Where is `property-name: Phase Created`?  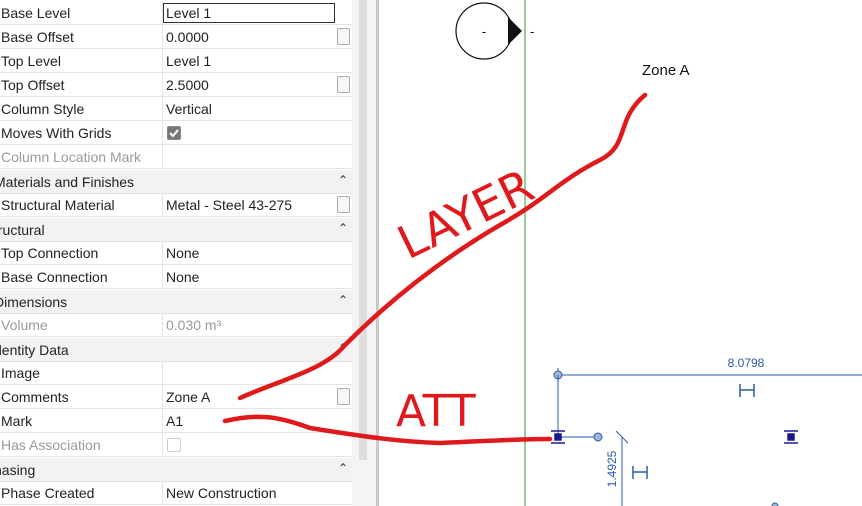
property-name: Phase Created is located at coordinates (48, 493).